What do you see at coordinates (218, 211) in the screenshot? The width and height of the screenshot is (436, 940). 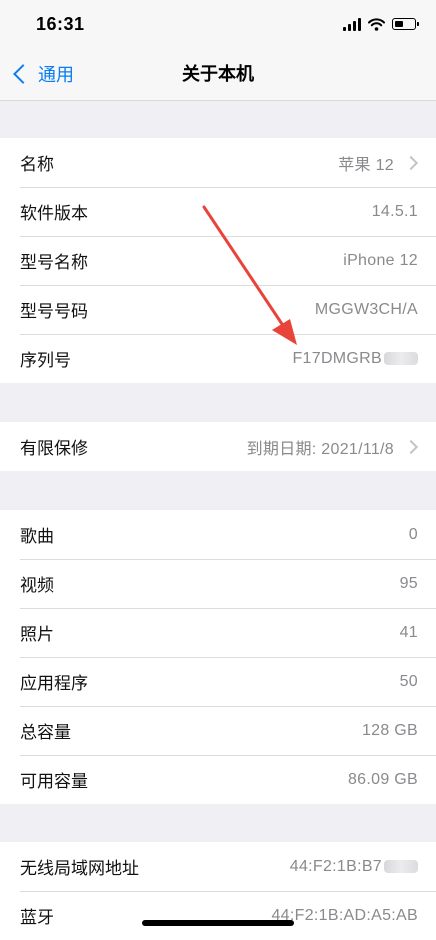 I see `settings-row: 软件版本 14.5.1` at bounding box center [218, 211].